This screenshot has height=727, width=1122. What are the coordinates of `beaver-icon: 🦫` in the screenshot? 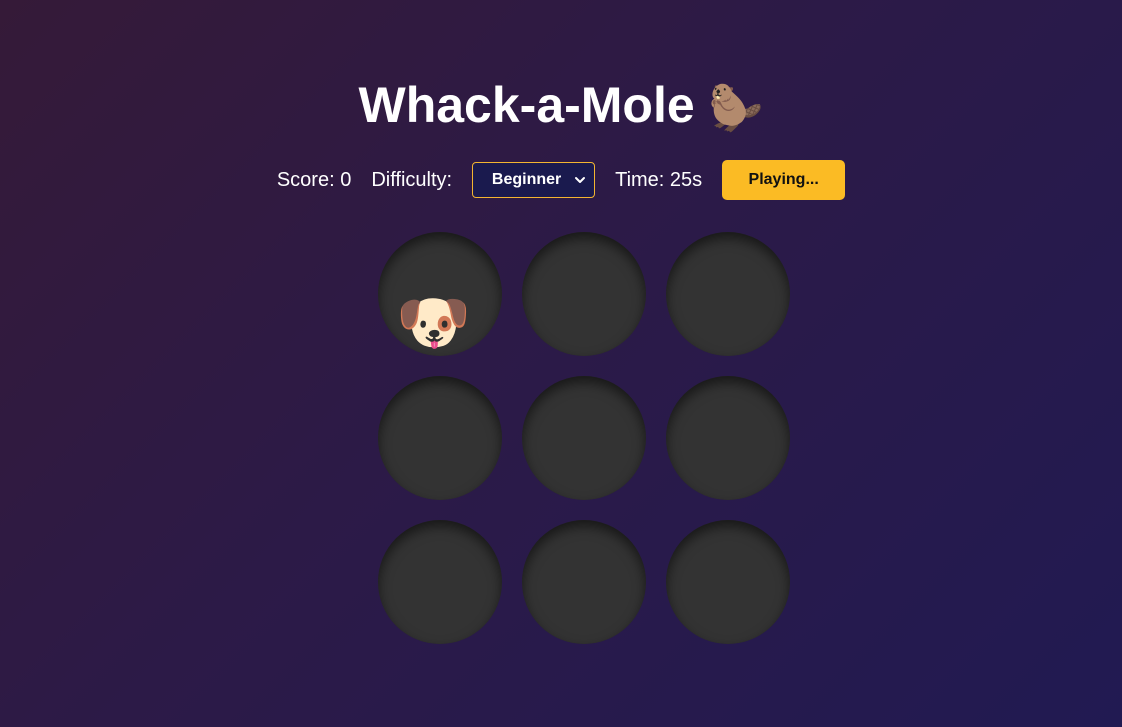 It's located at (736, 108).